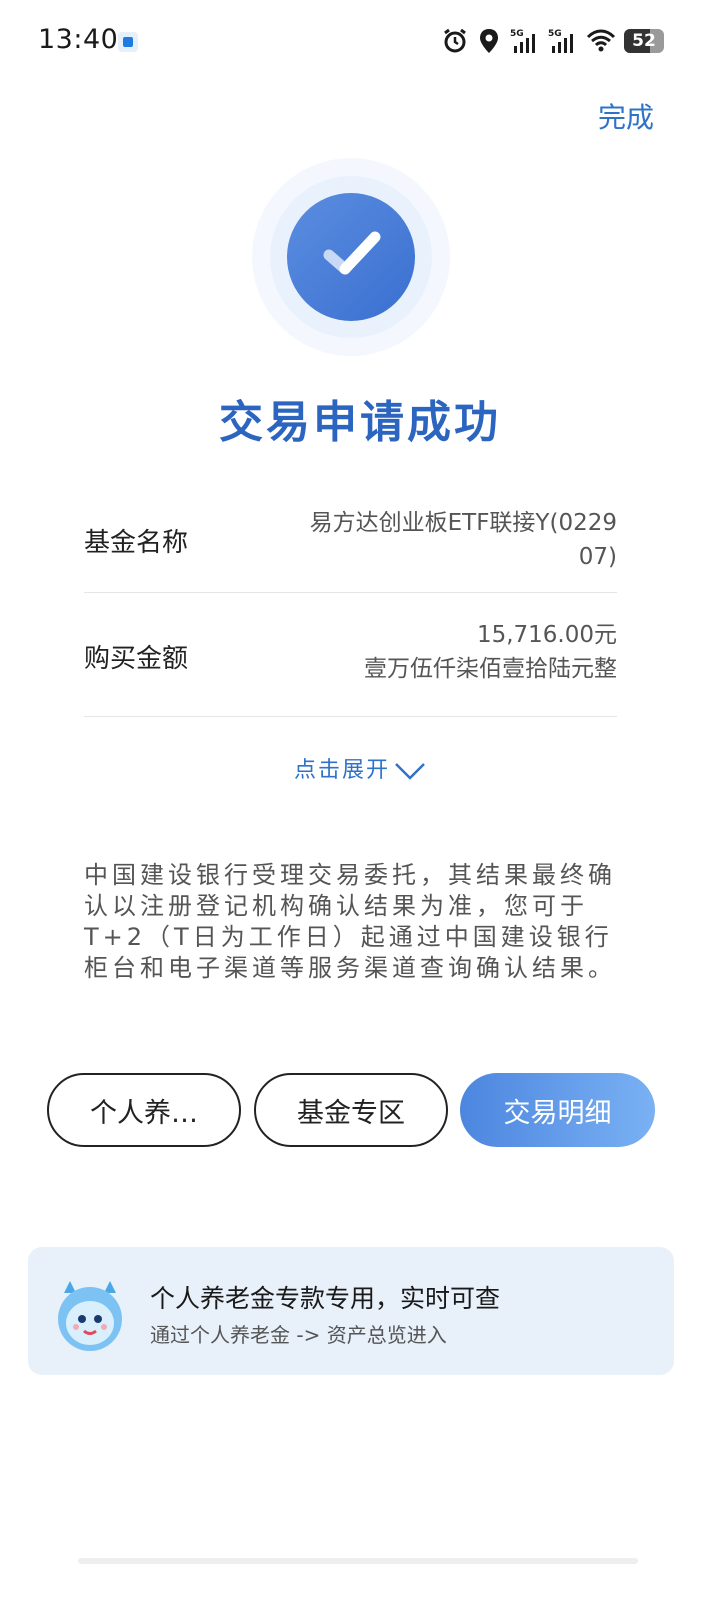 This screenshot has width=720, height=1608. Describe the element at coordinates (136, 659) in the screenshot. I see `amount-label: 购买金额` at that location.